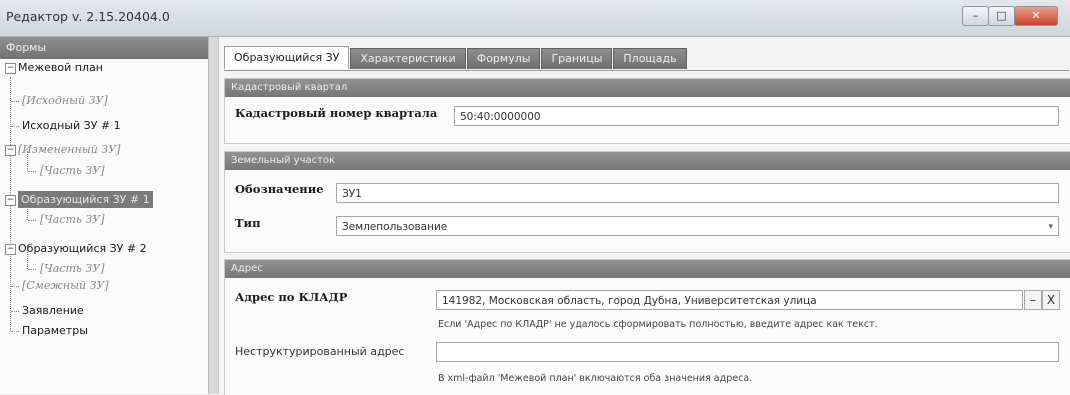  Describe the element at coordinates (65, 100) in the screenshot. I see `tree-item-iskhodny-zu-group: [Исходный ЗУ]` at that location.